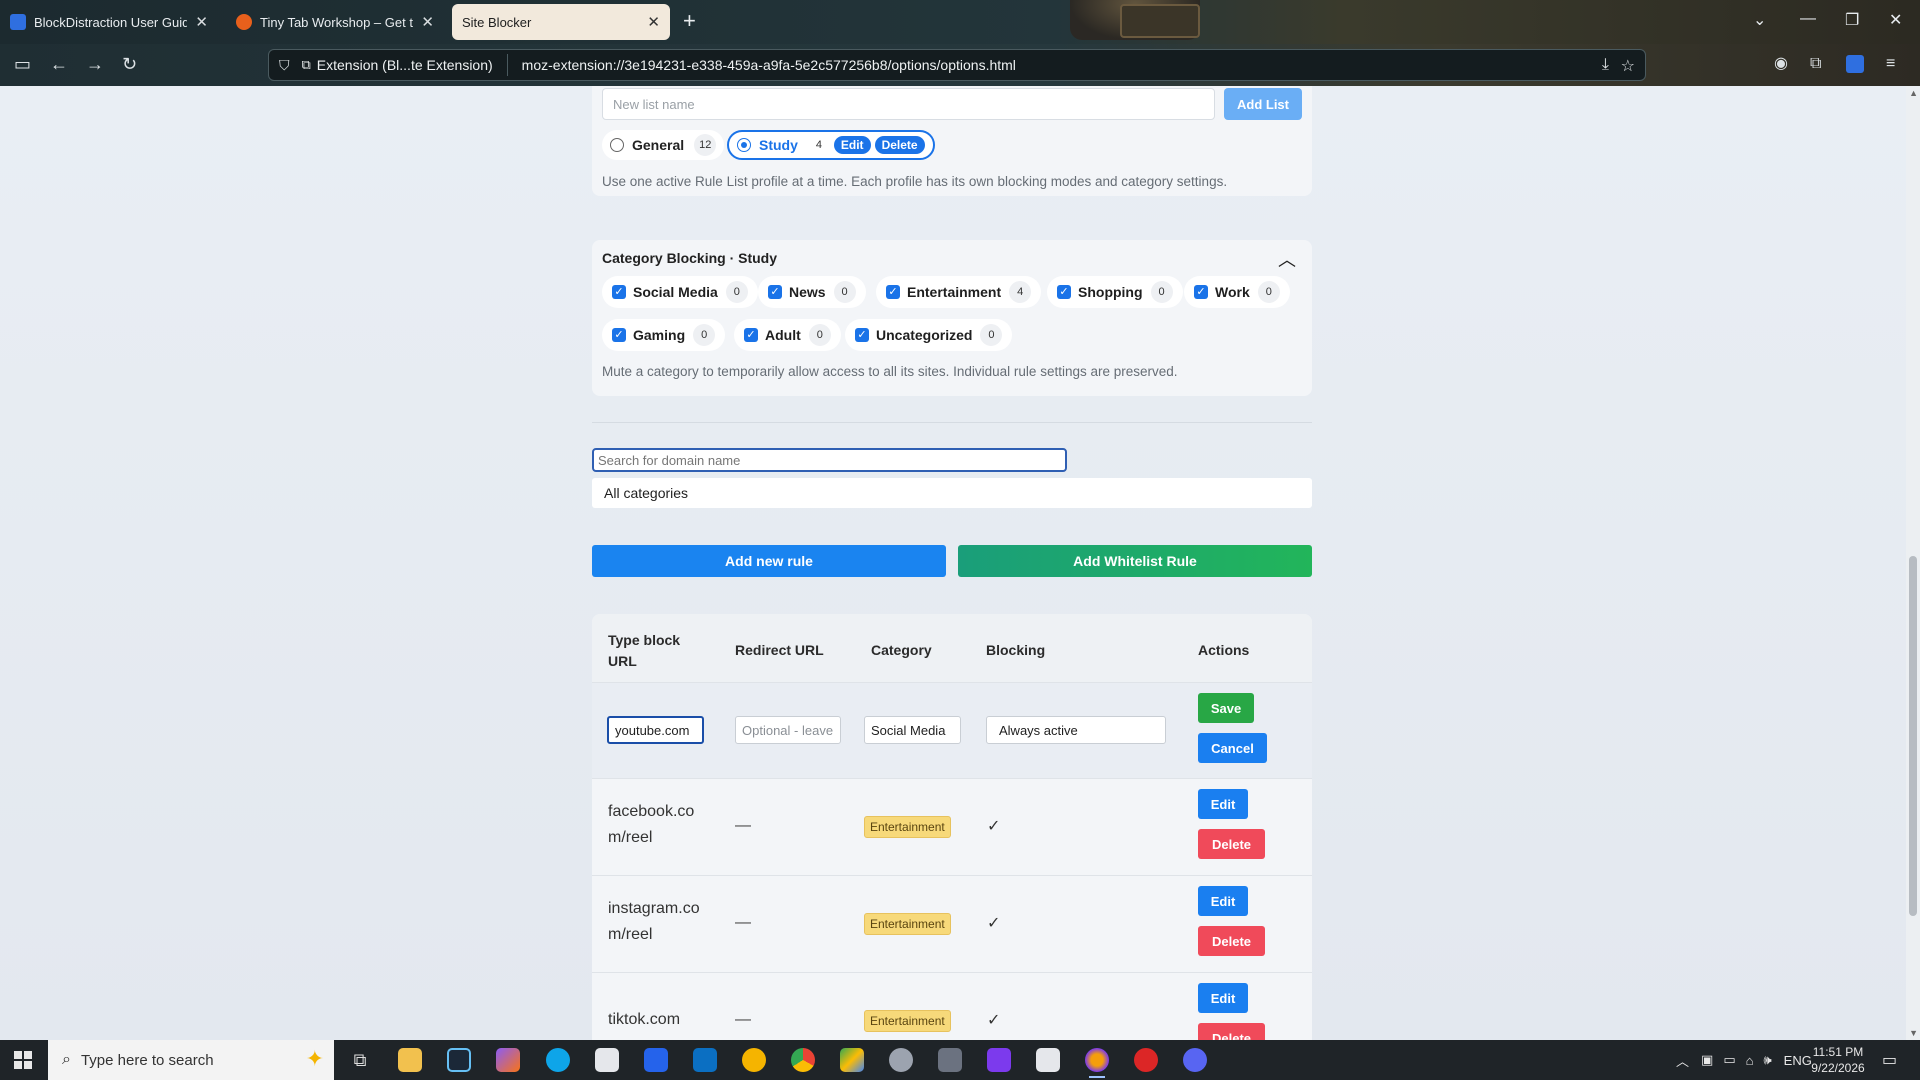 This screenshot has width=1920, height=1080. I want to click on network-icon: ⌂, so click(1750, 1060).